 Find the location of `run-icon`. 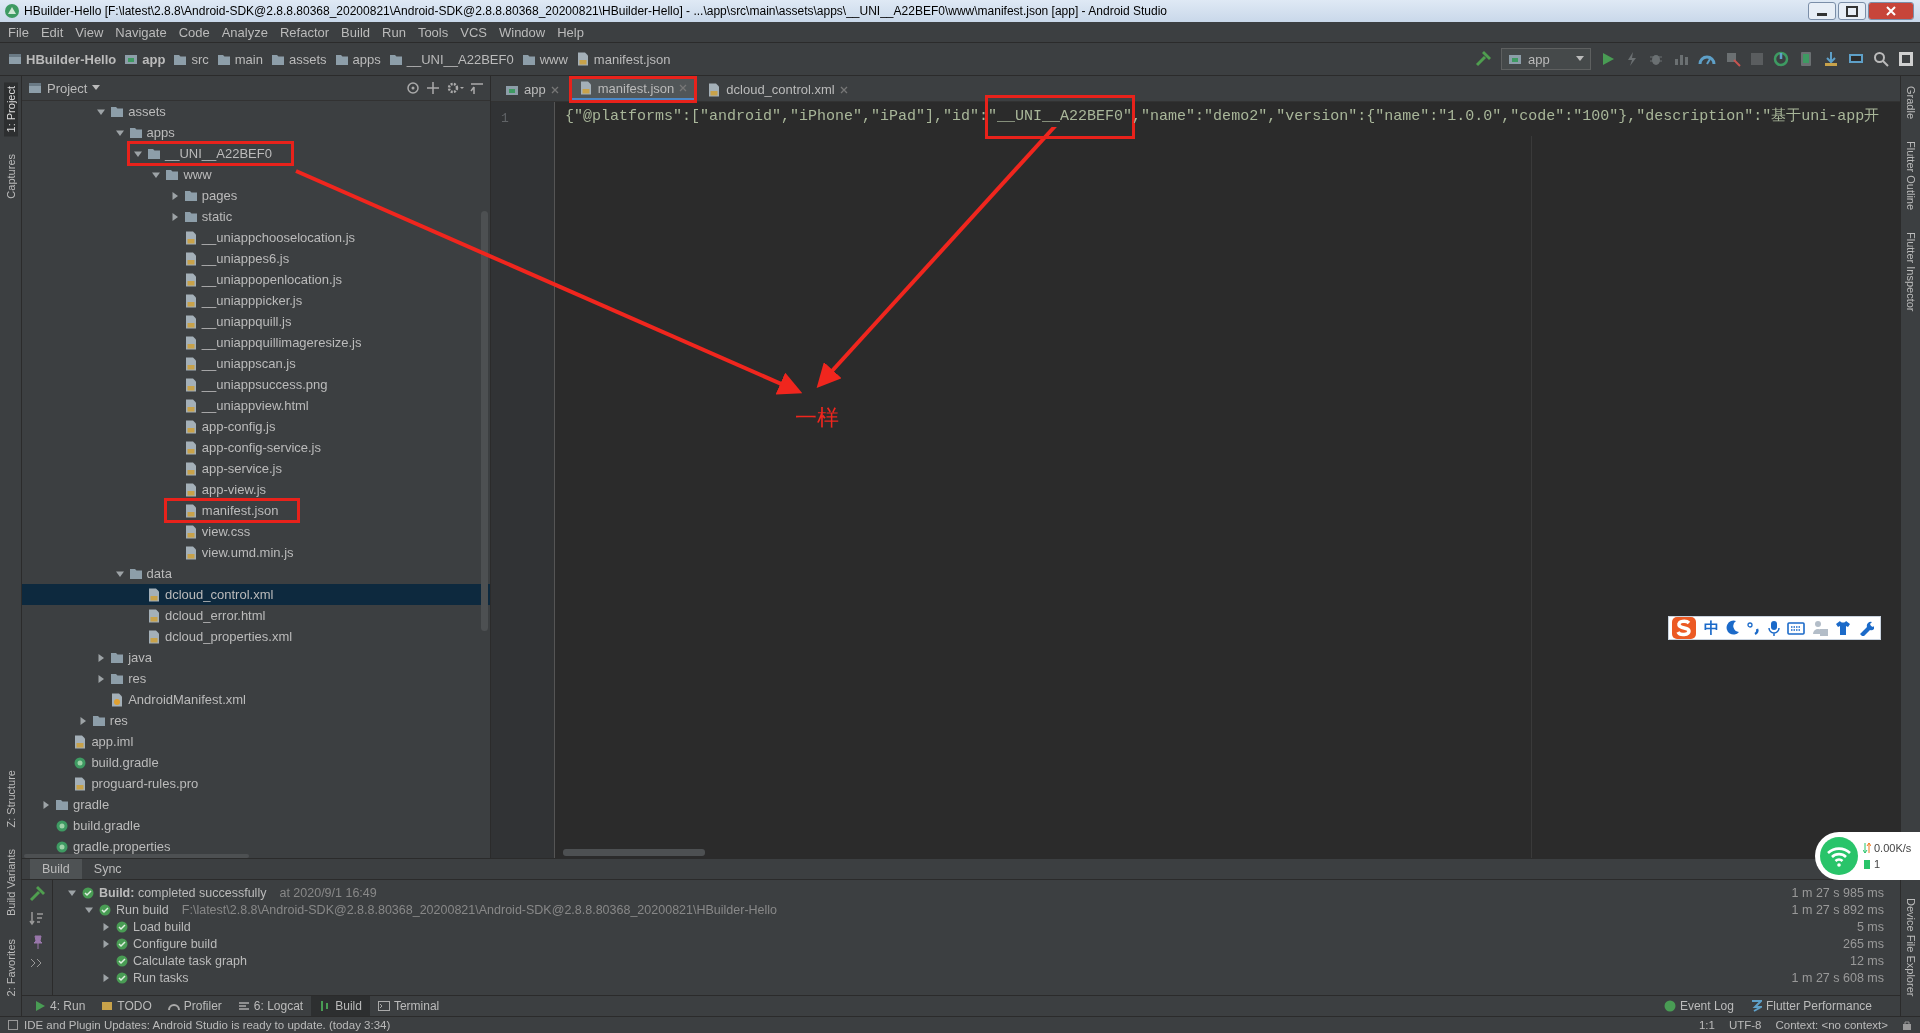

run-icon is located at coordinates (1608, 59).